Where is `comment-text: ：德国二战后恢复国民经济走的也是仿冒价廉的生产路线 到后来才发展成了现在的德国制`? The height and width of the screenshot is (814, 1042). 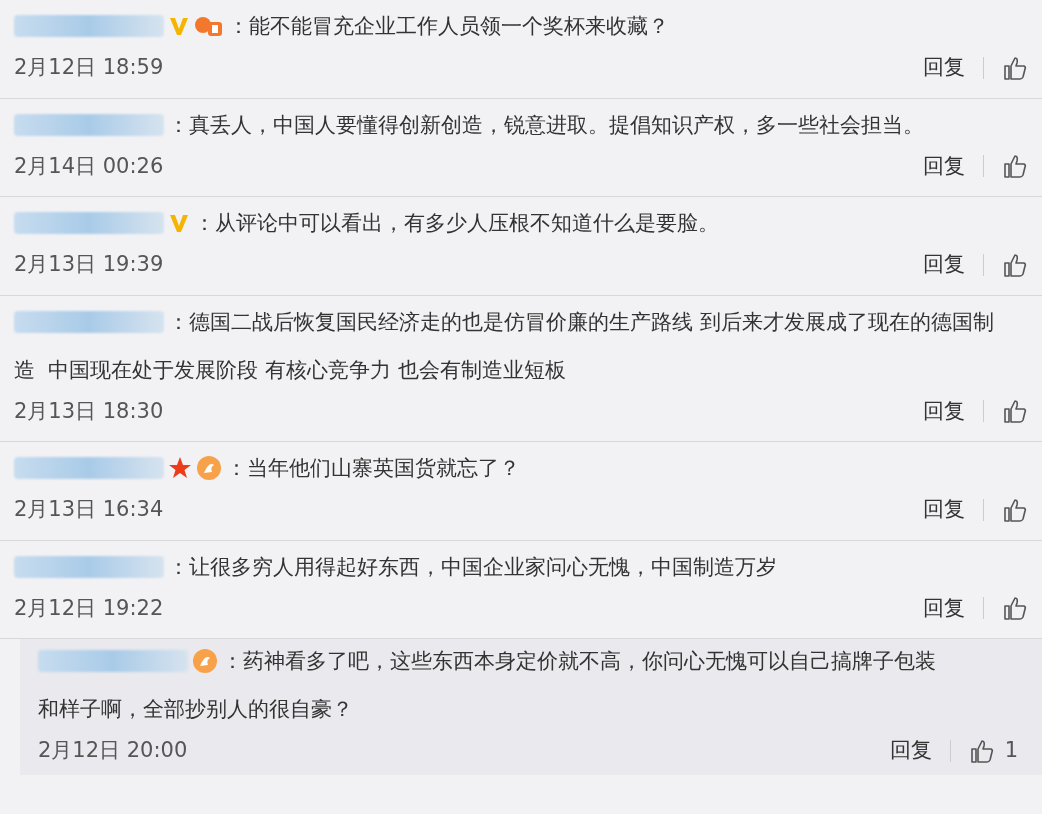 comment-text: ：德国二战后恢复国民经济走的也是仿冒价廉的生产路线 到后来才发展成了现在的德国制 is located at coordinates (581, 322).